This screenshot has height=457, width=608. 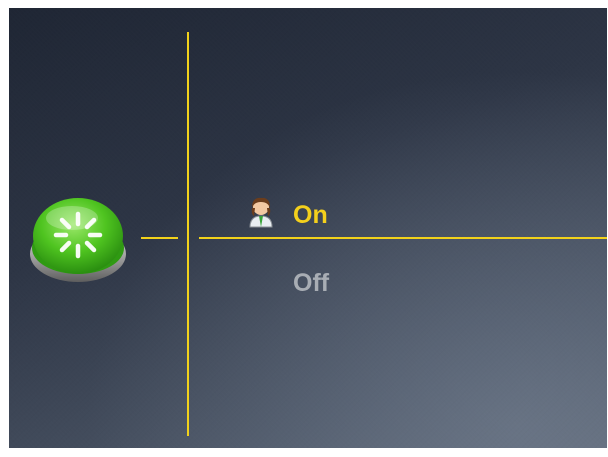 I want to click on power-button, so click(x=78, y=240).